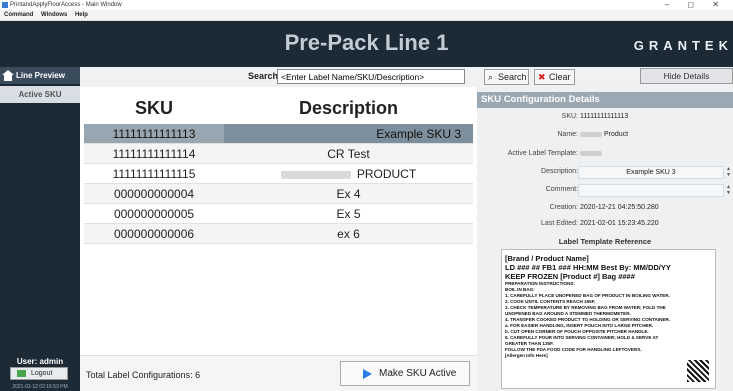  Describe the element at coordinates (348, 214) in the screenshot. I see `cell-description: Ex 5` at that location.